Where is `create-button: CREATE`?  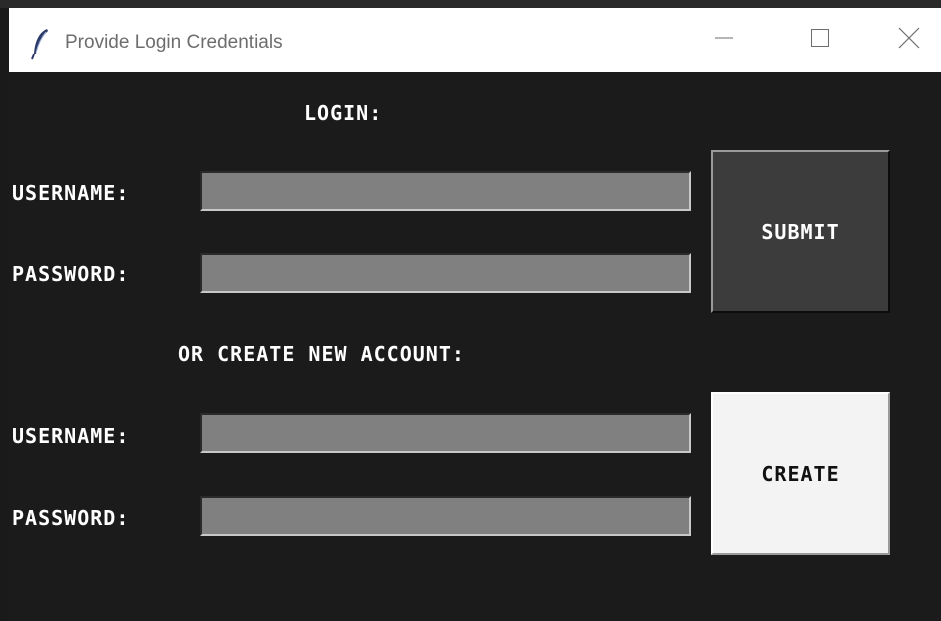 create-button: CREATE is located at coordinates (800, 473).